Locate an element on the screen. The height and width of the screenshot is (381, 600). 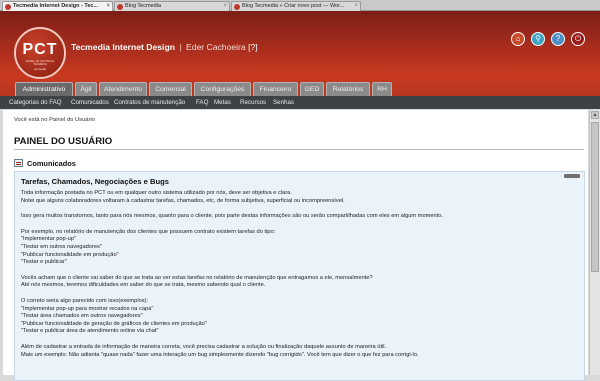
search-icon: ⚲ is located at coordinates (538, 39).